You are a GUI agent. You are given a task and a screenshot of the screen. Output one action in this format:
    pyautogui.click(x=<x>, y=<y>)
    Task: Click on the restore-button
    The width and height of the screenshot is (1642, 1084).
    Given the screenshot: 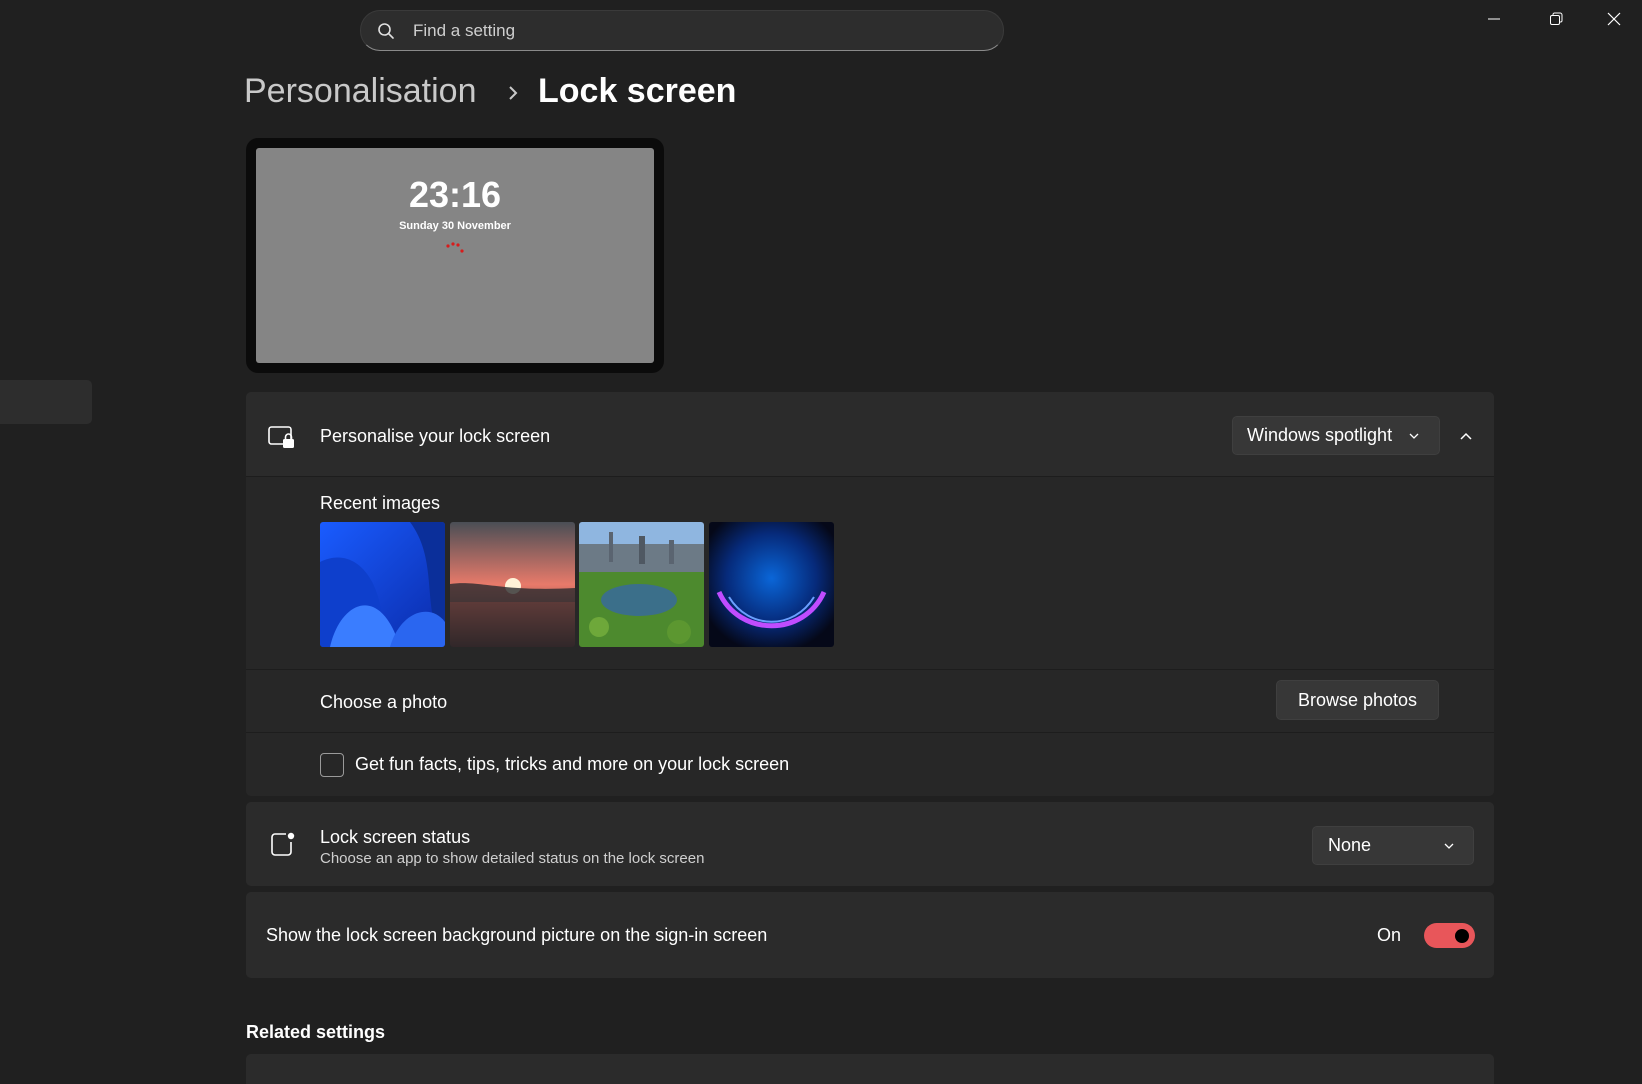 What is the action you would take?
    pyautogui.click(x=1556, y=19)
    